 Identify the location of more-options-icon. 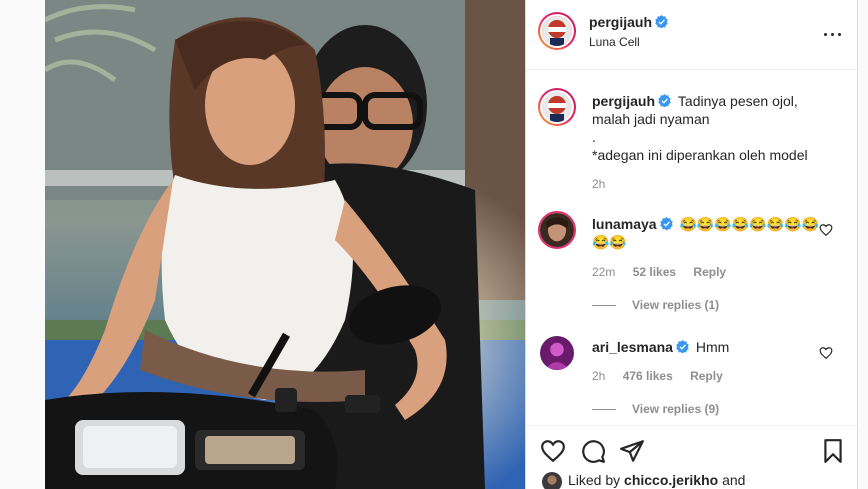
(833, 35).